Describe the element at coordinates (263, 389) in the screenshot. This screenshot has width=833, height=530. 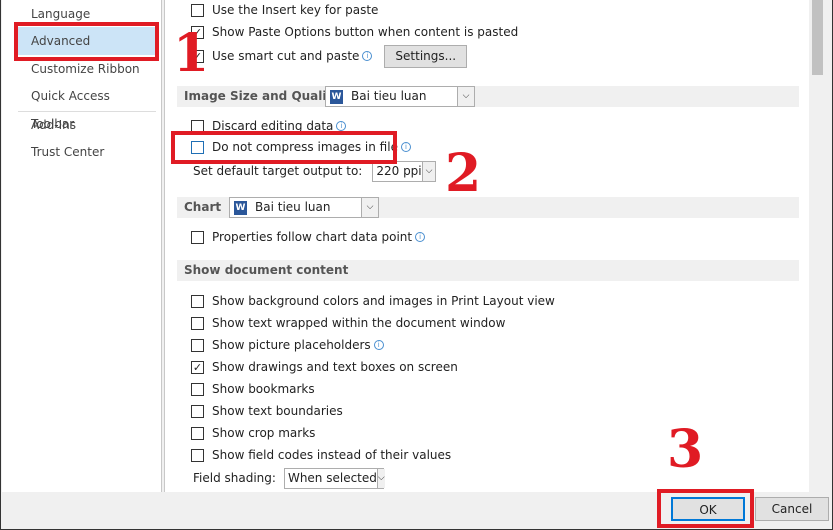
I see `label: Show bookmarks` at that location.